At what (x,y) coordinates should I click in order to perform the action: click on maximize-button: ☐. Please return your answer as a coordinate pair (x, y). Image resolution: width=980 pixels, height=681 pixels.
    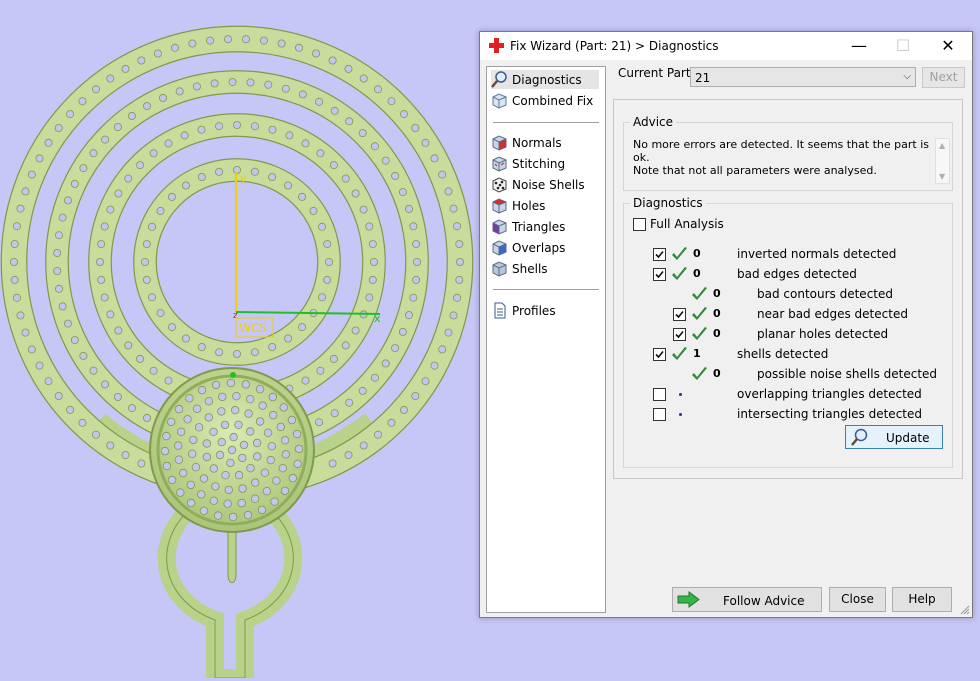
    Looking at the image, I should click on (903, 46).